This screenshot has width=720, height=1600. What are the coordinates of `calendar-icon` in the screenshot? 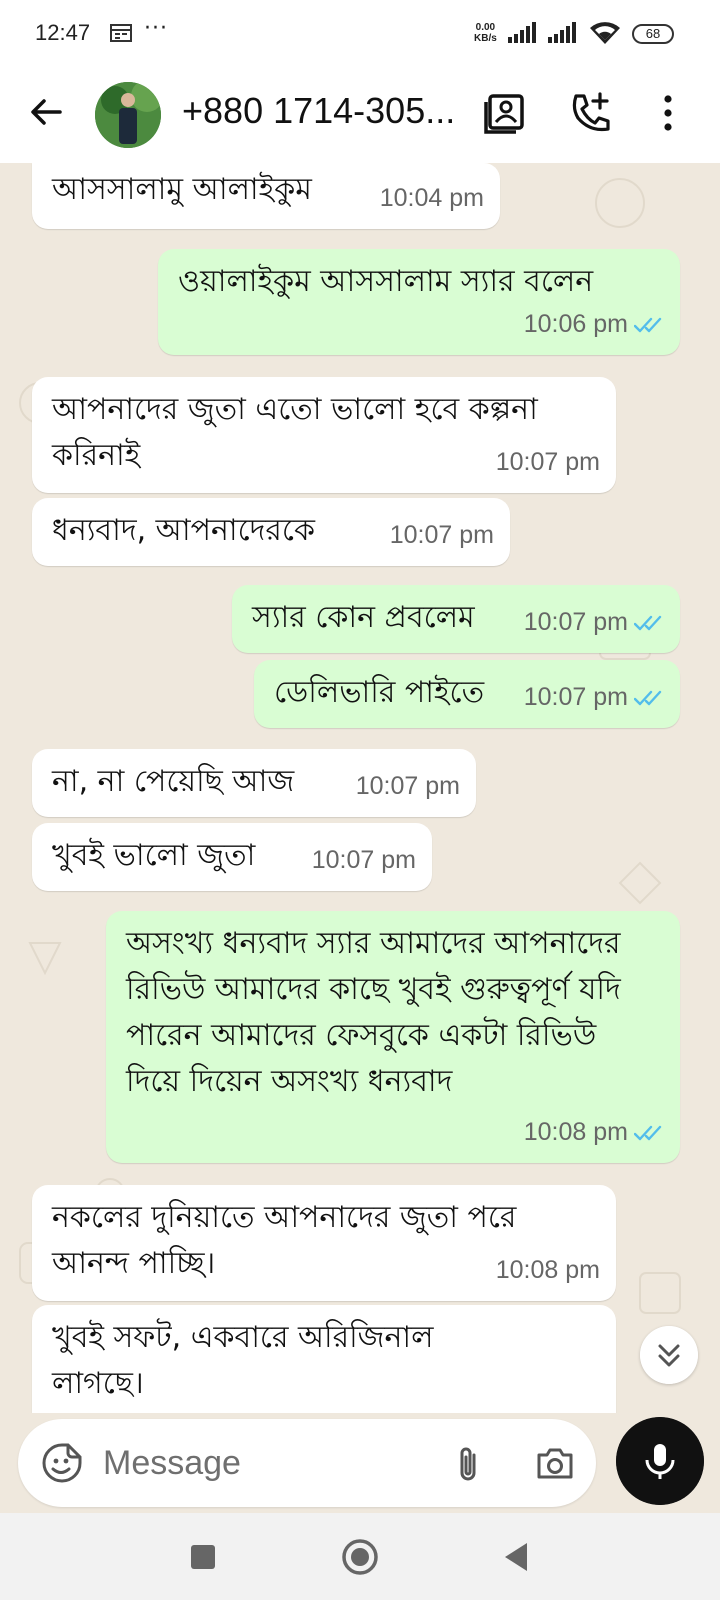 It's located at (121, 33).